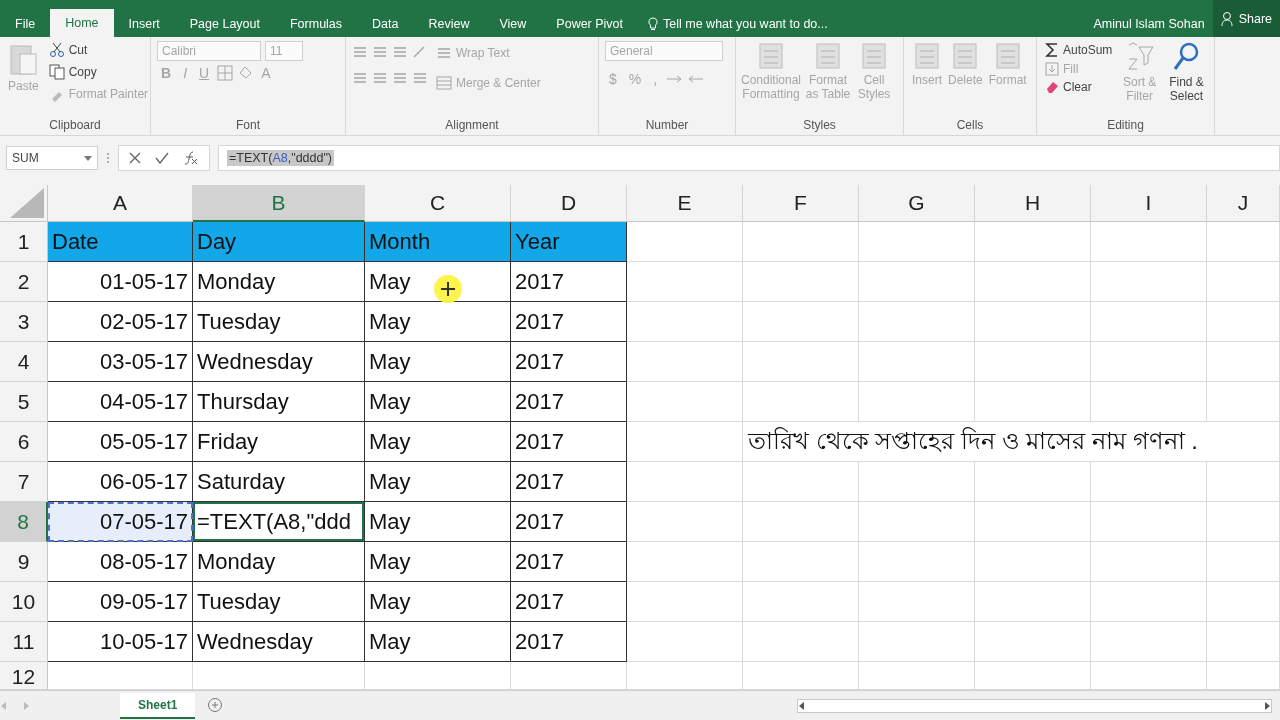  Describe the element at coordinates (1186, 78) in the screenshot. I see `find-select-button: Find & Select` at that location.